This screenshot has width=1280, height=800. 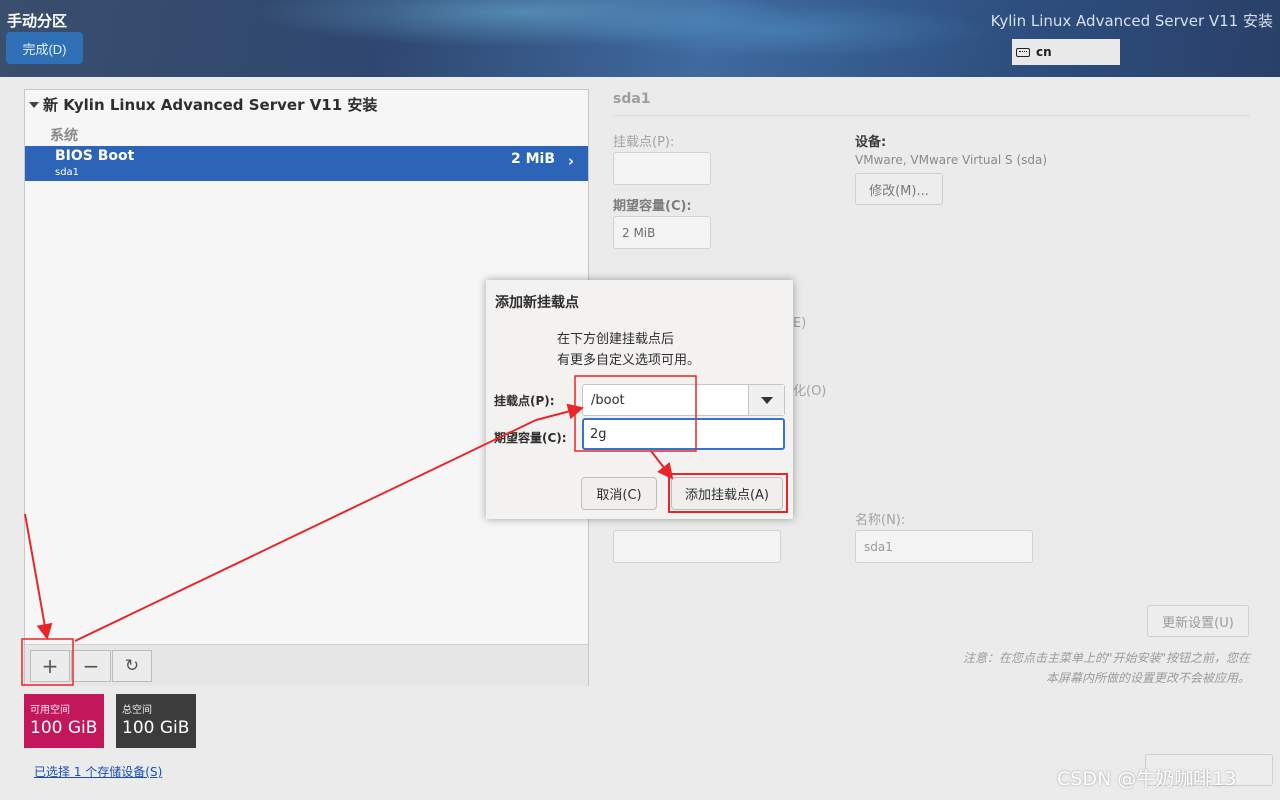 I want to click on chevron-right-icon: ›, so click(x=570, y=161).